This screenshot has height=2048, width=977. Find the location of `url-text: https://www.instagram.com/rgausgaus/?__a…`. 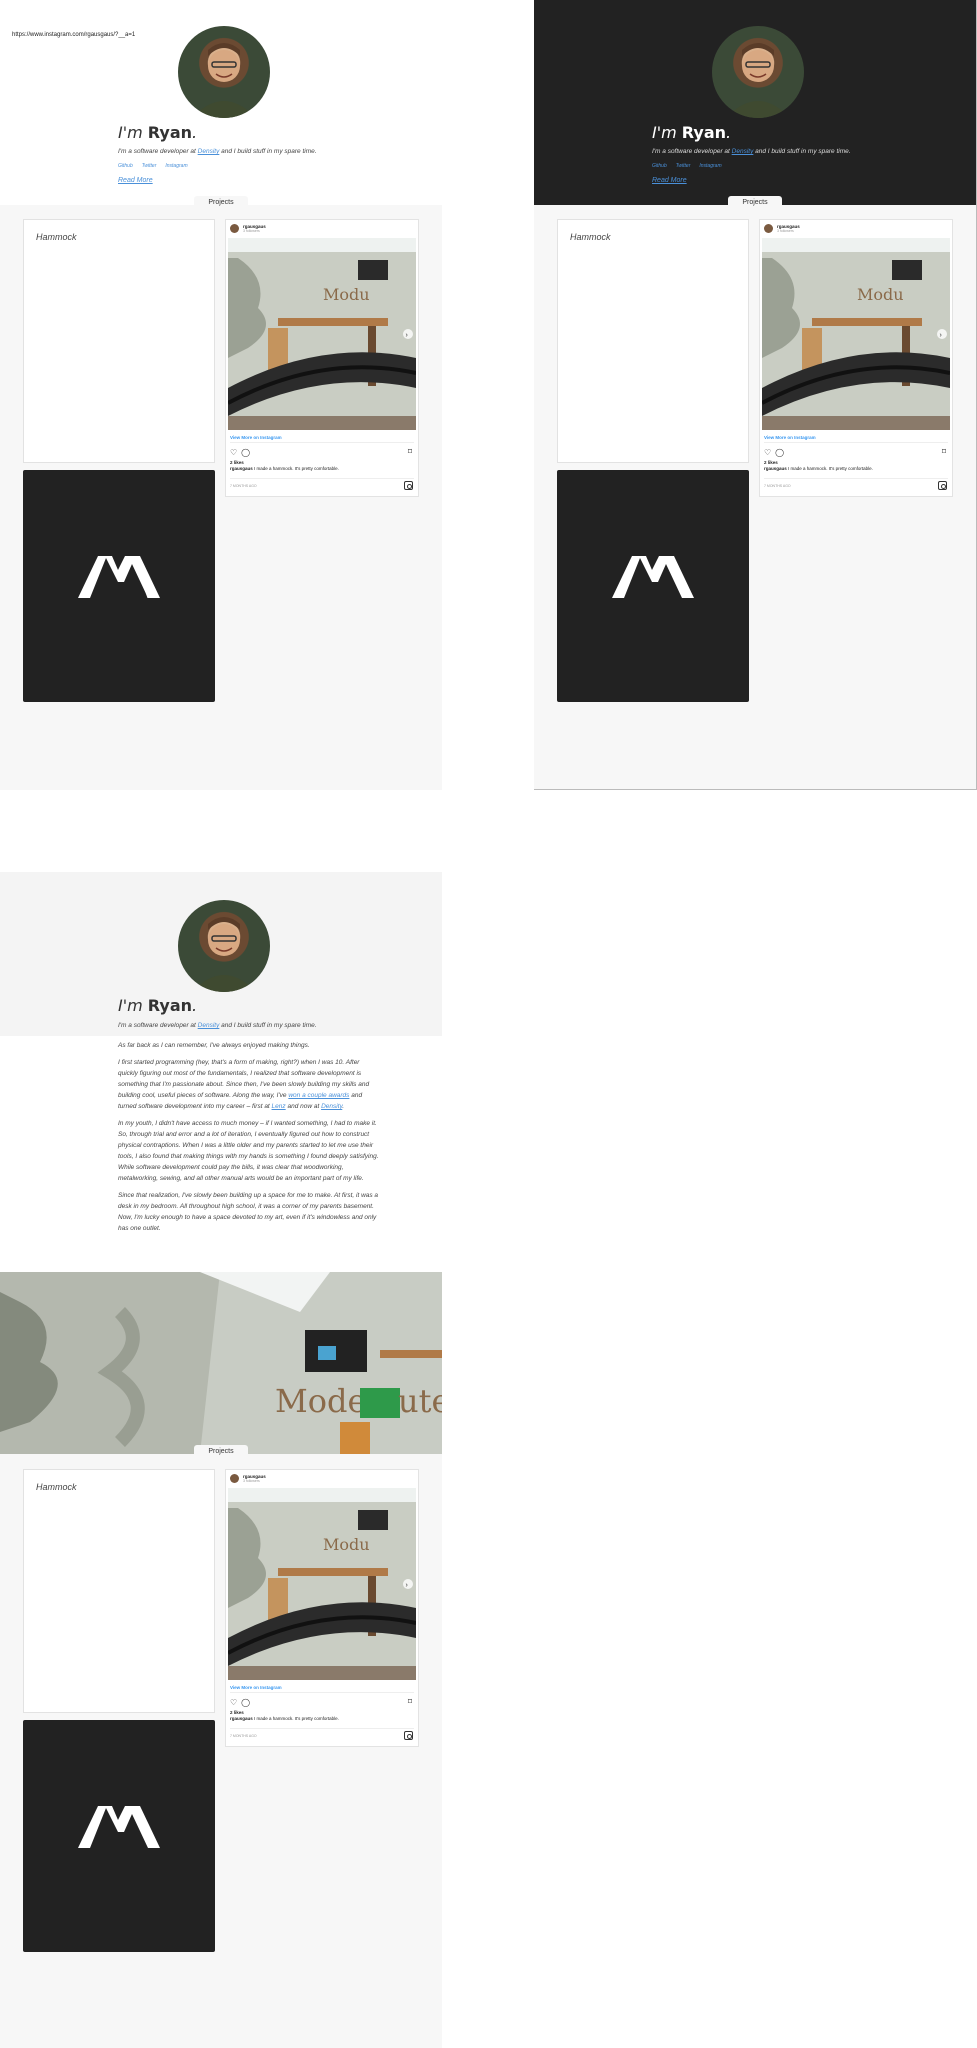

url-text: https://www.instagram.com/rgausgaus/?__a… is located at coordinates (74, 35).